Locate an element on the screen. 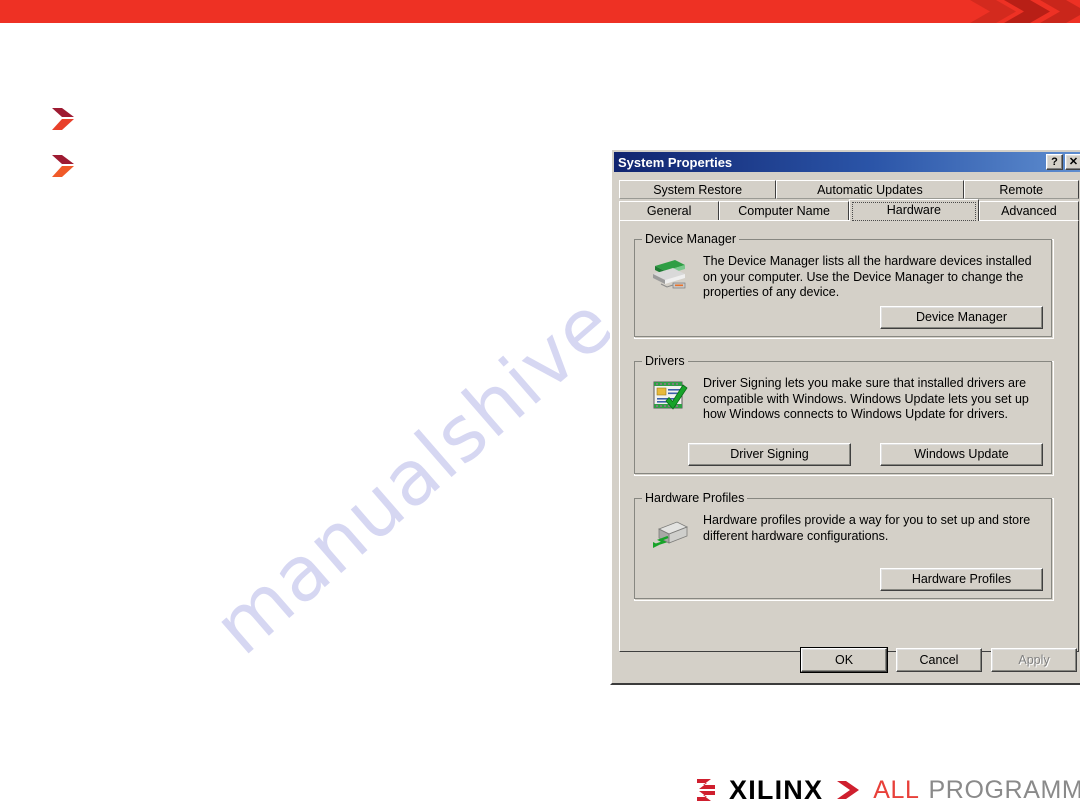 Image resolution: width=1080 pixels, height=810 pixels. dialog-action-bar: OK Cancel Apply is located at coordinates (846, 663).